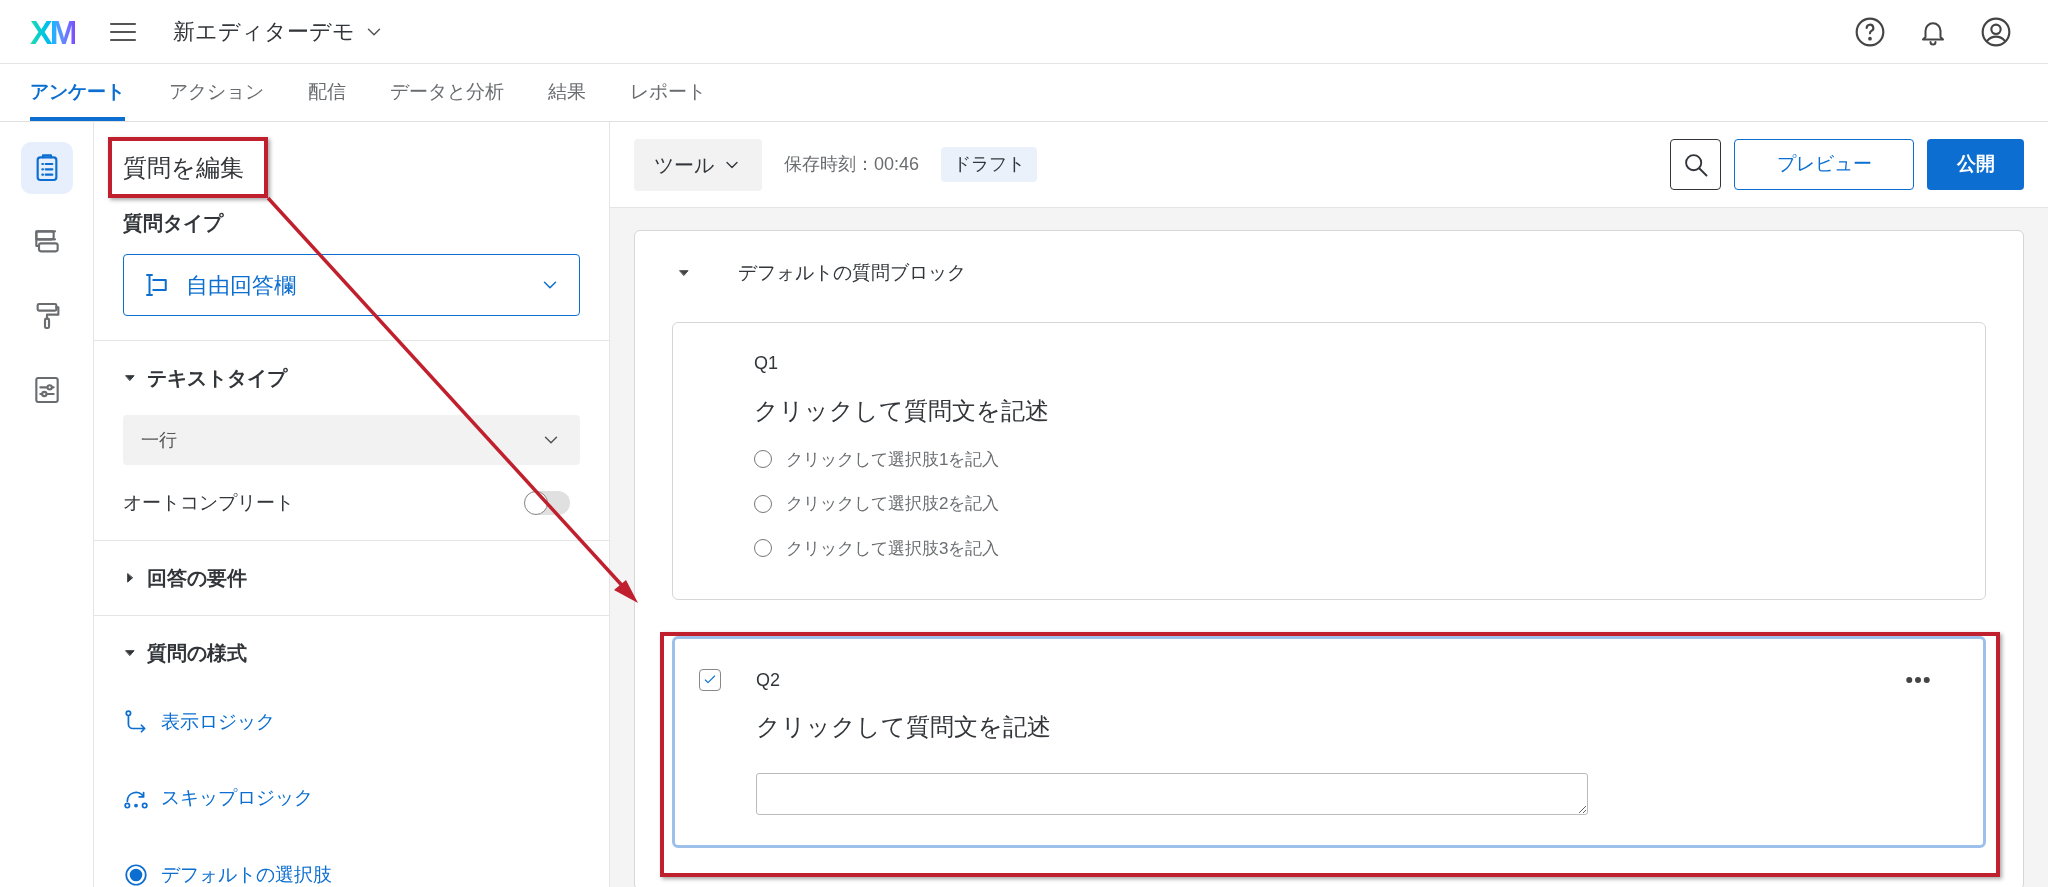 This screenshot has width=2048, height=887. I want to click on question-type-dropdown: 自由回答欄, so click(351, 285).